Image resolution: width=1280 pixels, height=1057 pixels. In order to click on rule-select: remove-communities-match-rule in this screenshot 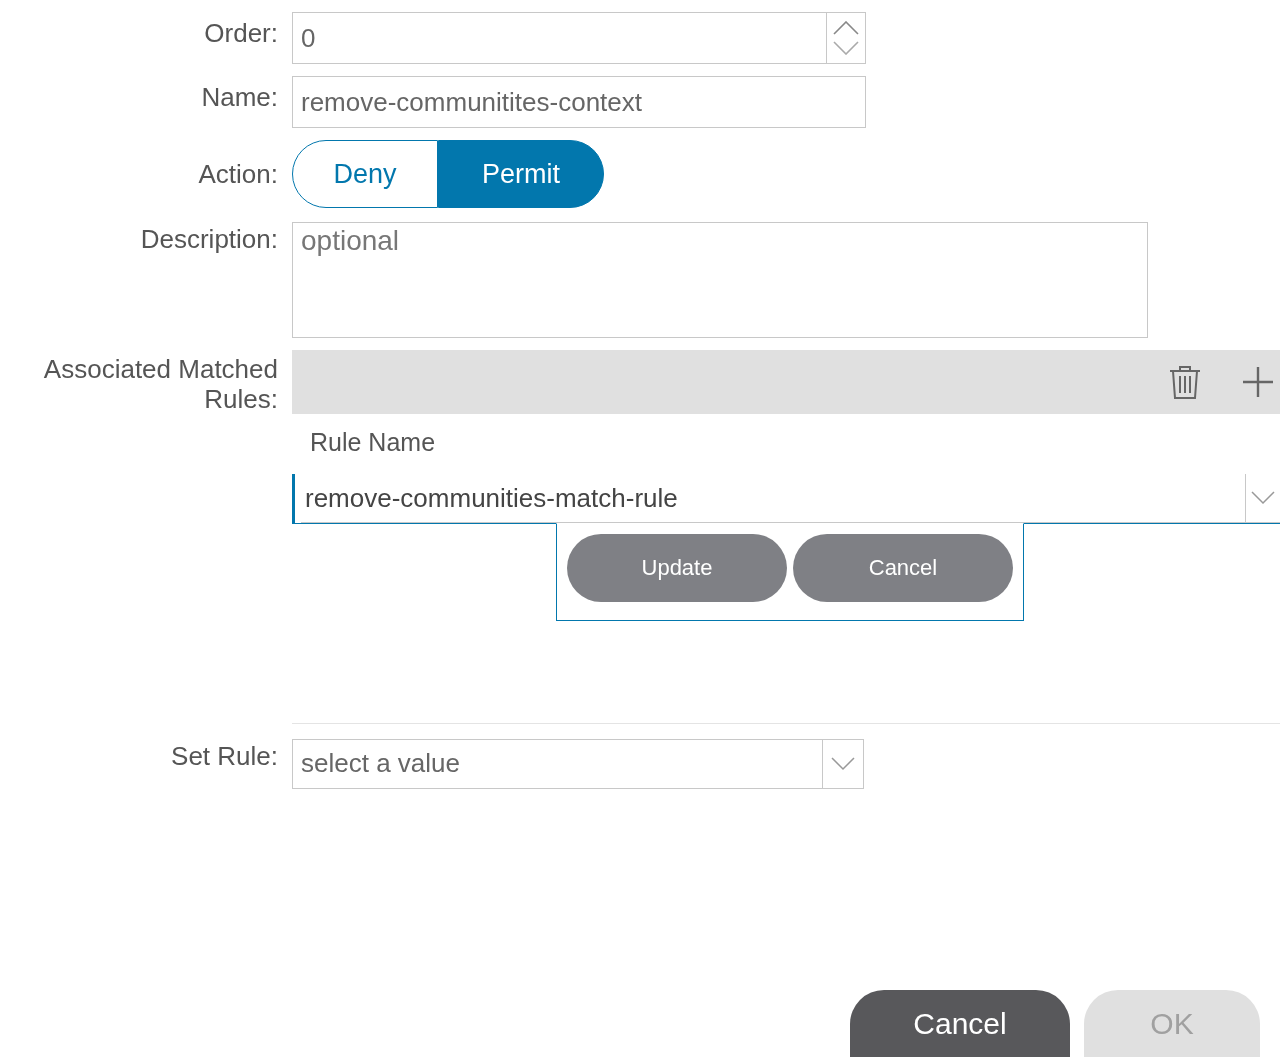, I will do `click(773, 498)`.